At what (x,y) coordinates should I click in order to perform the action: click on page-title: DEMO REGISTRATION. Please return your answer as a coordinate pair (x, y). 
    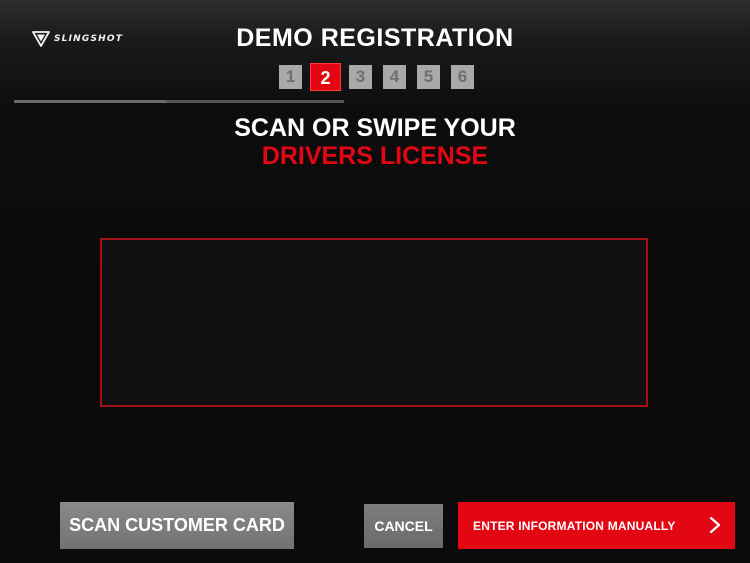
    Looking at the image, I should click on (375, 38).